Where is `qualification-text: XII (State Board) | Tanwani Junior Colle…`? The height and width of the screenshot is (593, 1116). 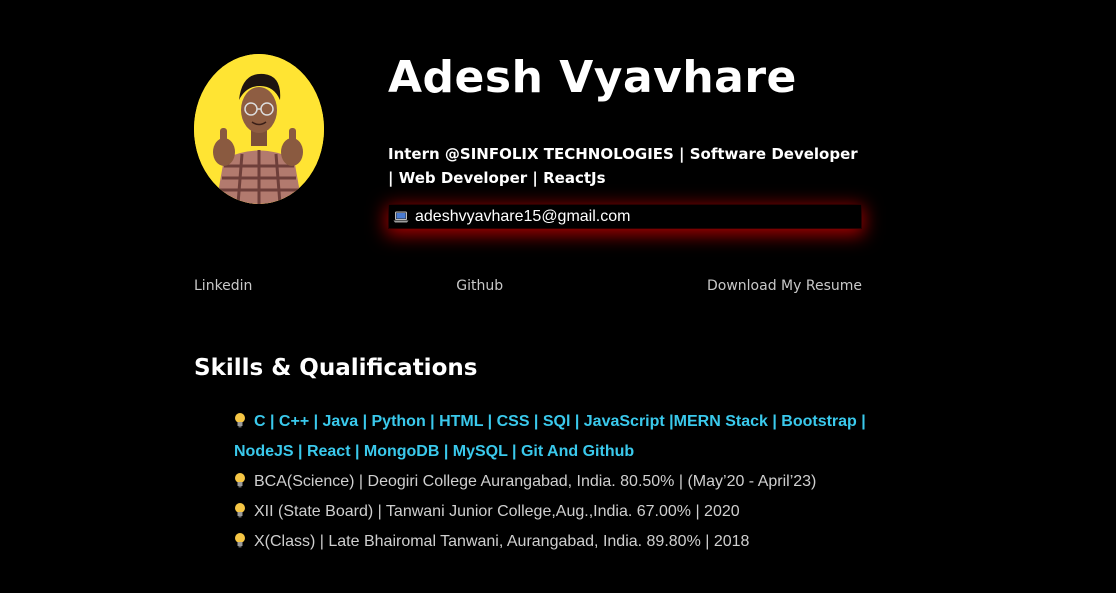
qualification-text: XII (State Board) | Tanwani Junior Colle… is located at coordinates (497, 511).